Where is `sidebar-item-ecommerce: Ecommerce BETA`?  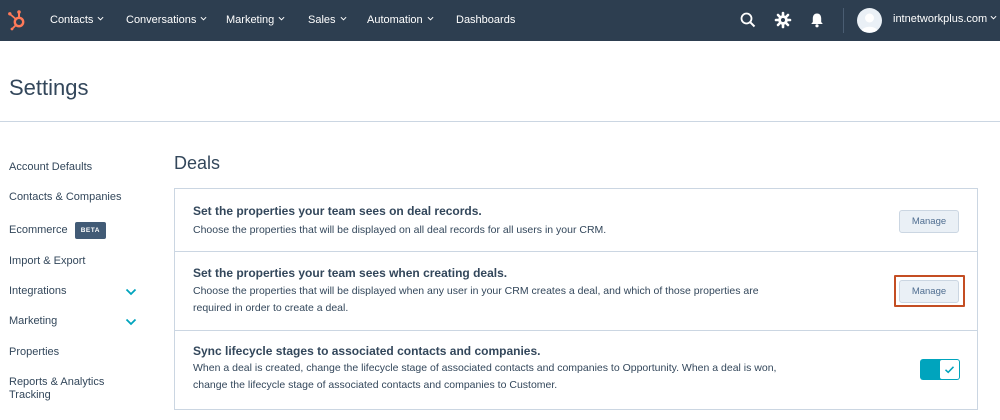
sidebar-item-ecommerce: Ecommerce BETA is located at coordinates (69, 230).